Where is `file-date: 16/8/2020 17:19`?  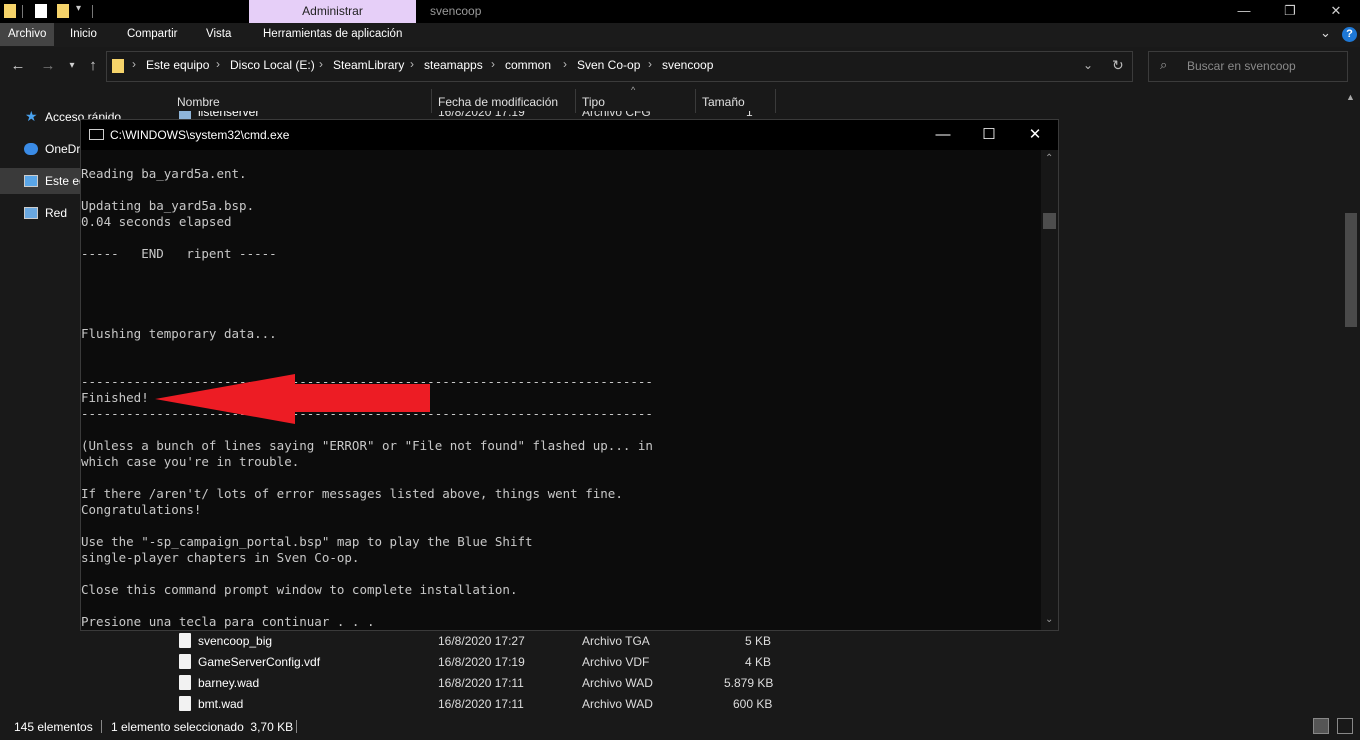
file-date: 16/8/2020 17:19 is located at coordinates (481, 662).